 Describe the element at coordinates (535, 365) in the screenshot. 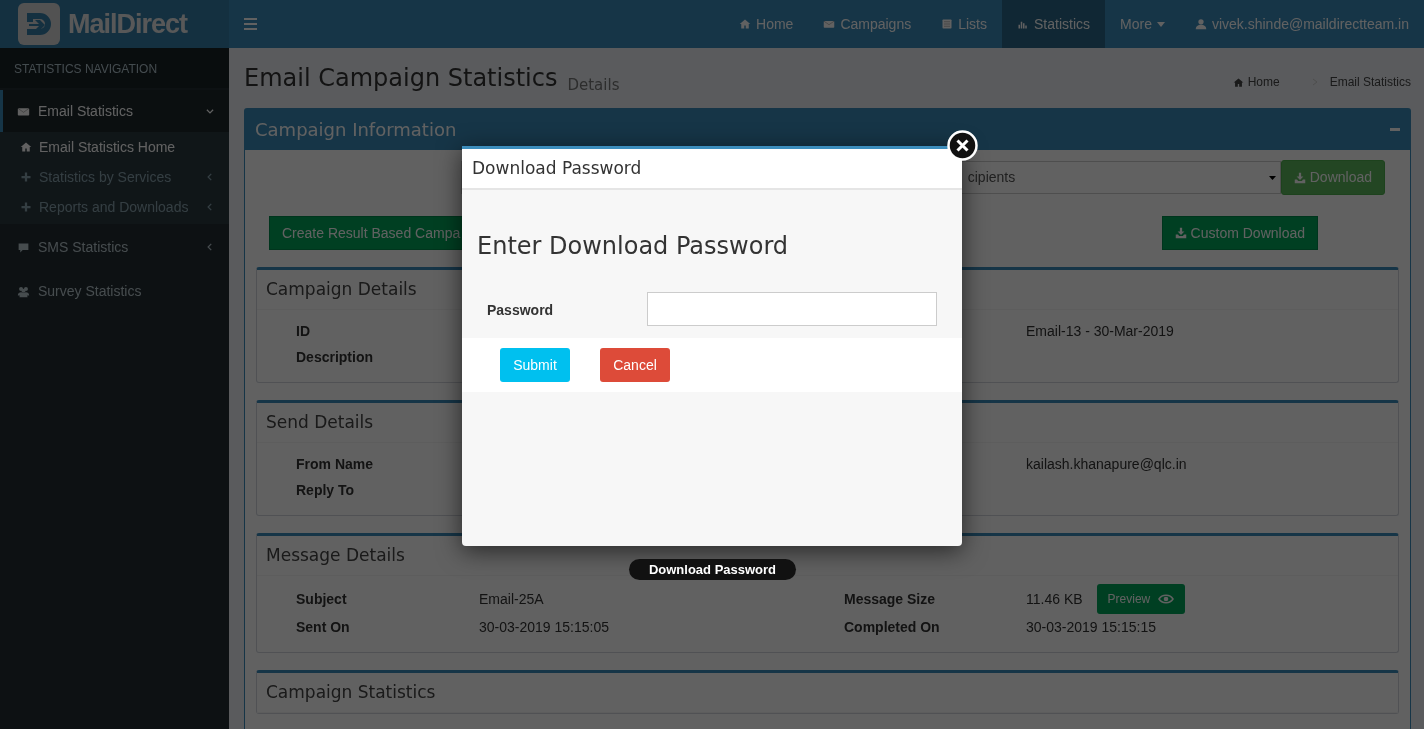

I see `submit-button: Submit` at that location.